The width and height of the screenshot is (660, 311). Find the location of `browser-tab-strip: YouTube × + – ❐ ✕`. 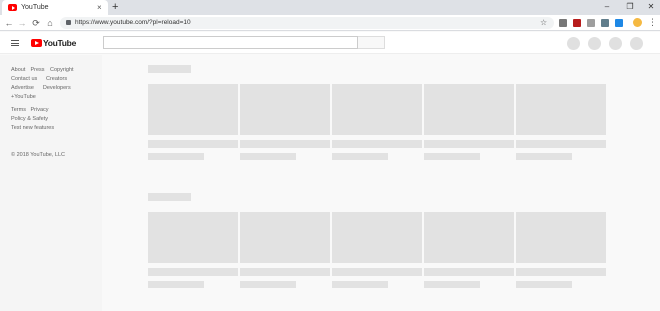

browser-tab-strip: YouTube × + – ❐ ✕ is located at coordinates (330, 7).